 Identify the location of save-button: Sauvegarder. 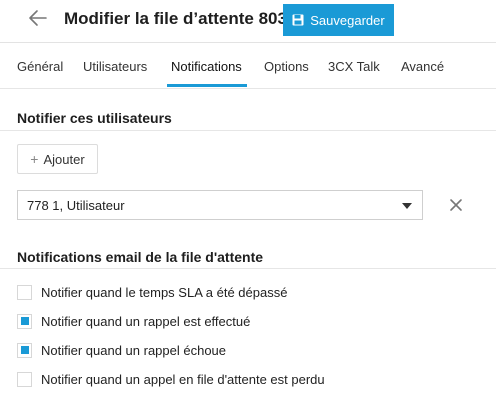
(338, 20).